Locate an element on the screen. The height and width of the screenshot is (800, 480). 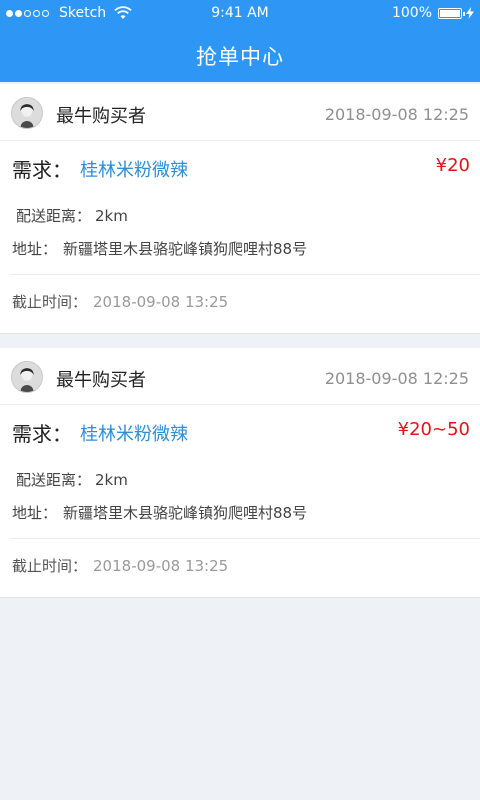
battery-percentage: 100% is located at coordinates (411, 13).